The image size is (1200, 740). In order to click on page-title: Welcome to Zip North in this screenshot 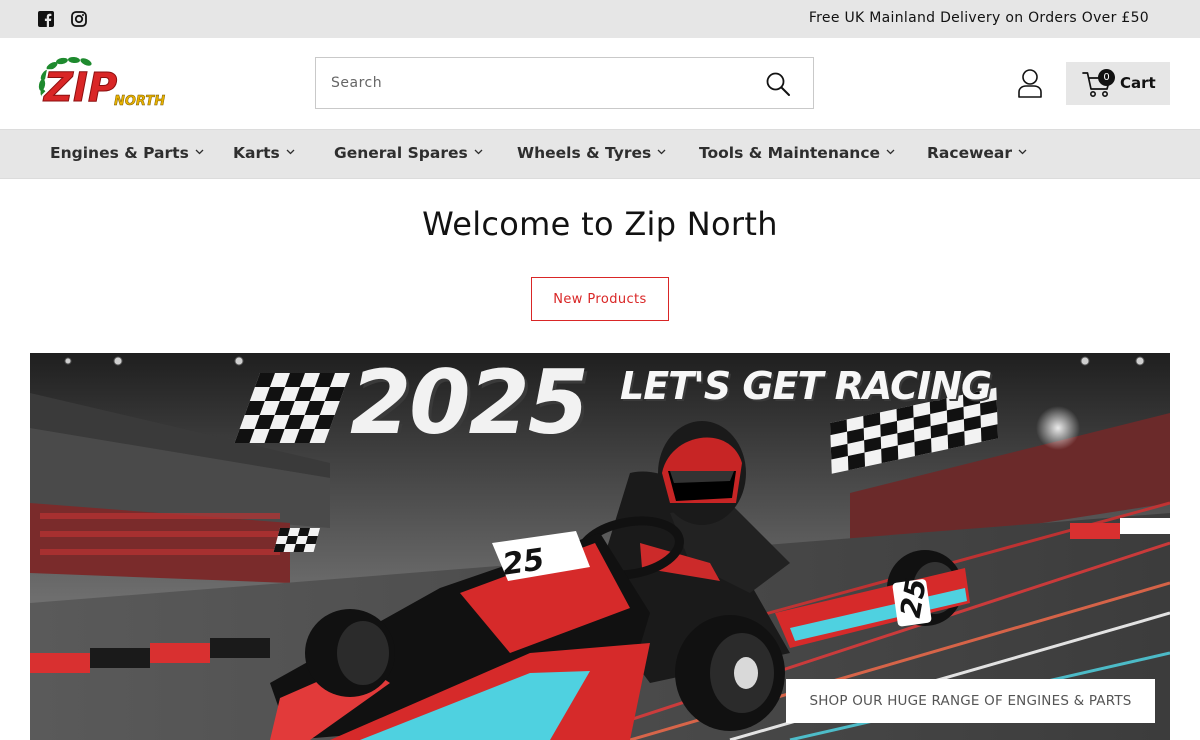, I will do `click(600, 224)`.